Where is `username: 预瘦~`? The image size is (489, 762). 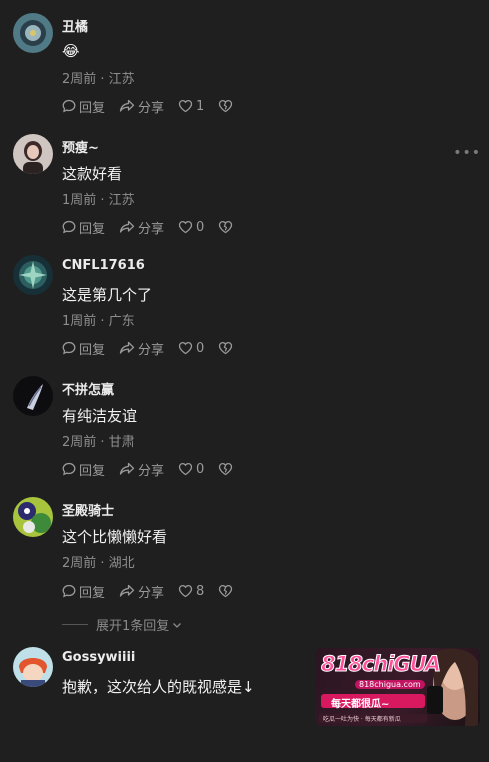 username: 预瘦~ is located at coordinates (80, 146).